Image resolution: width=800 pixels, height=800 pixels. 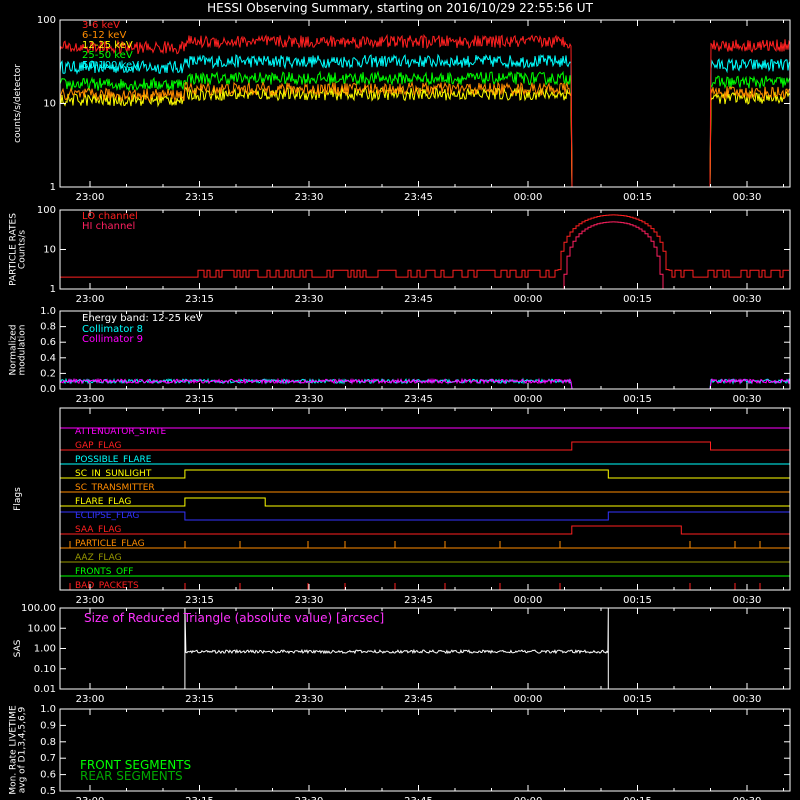 I want to click on flags-x-tick-label: 00:15, so click(x=637, y=600).